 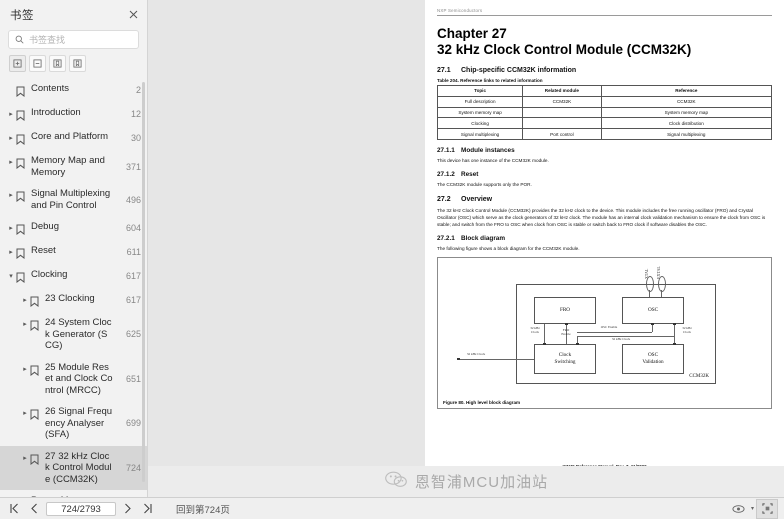 I want to click on bookmark-search-box, so click(x=73, y=39).